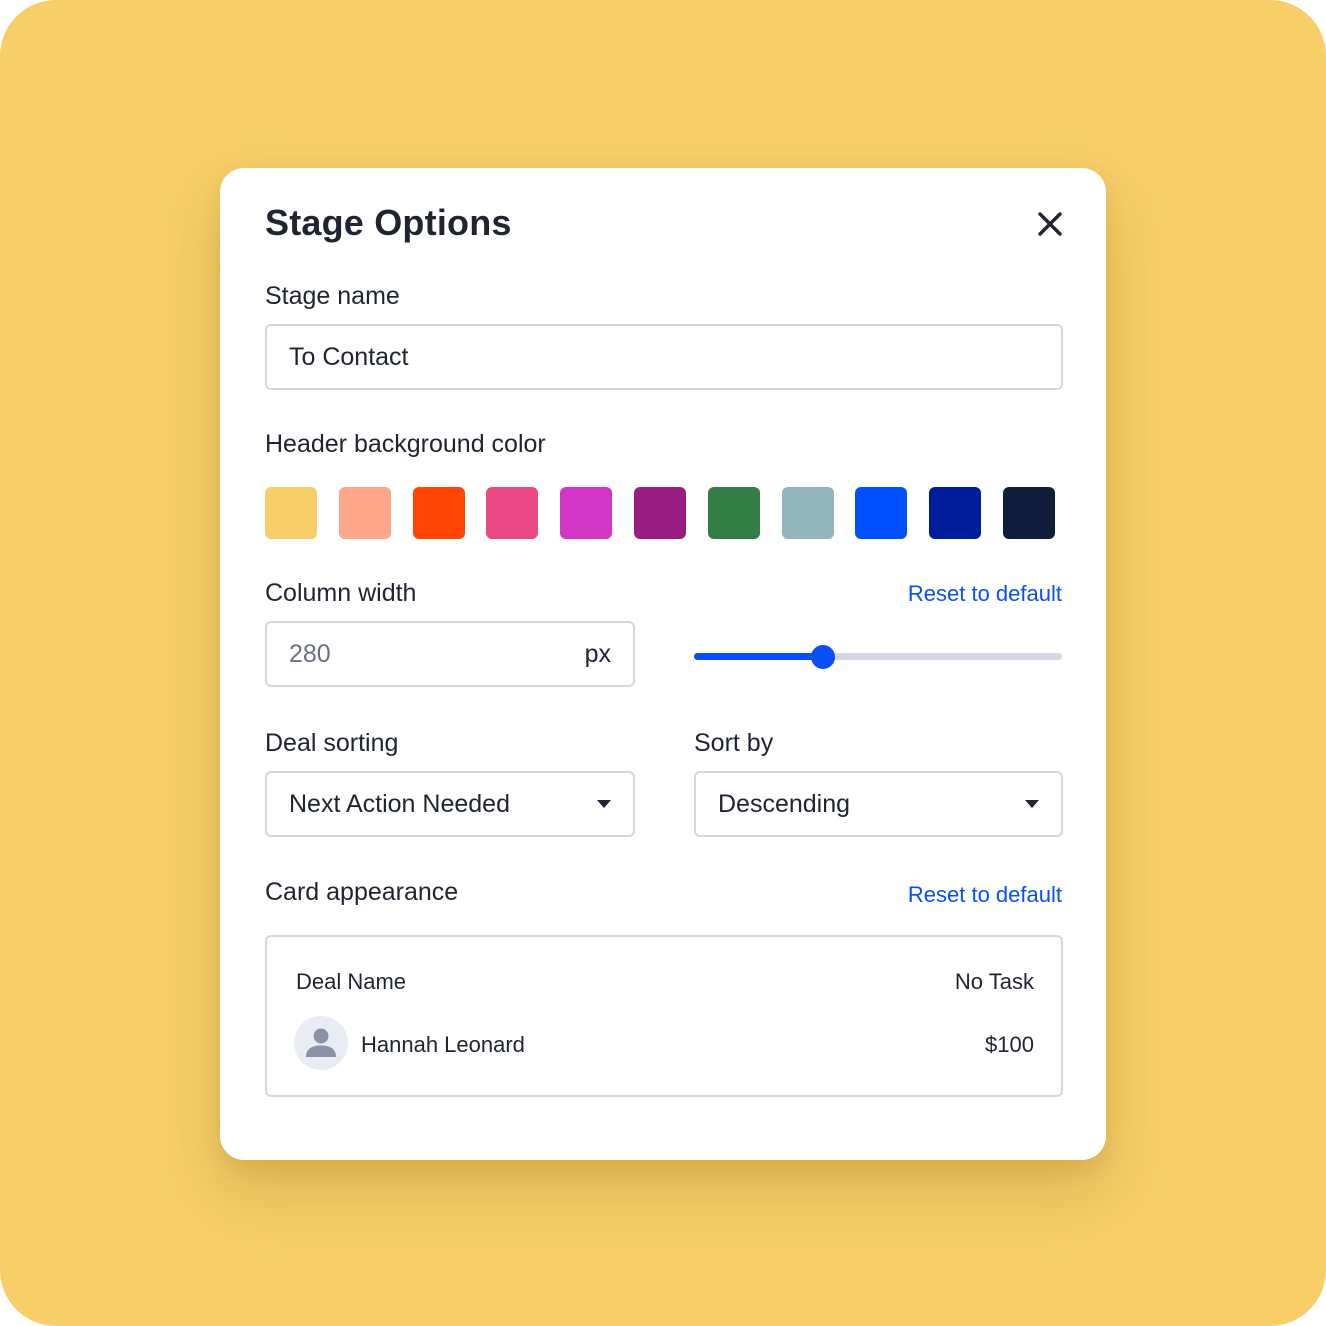 The width and height of the screenshot is (1326, 1326). Describe the element at coordinates (443, 1044) in the screenshot. I see `card-person-name: Hannah Leonard` at that location.